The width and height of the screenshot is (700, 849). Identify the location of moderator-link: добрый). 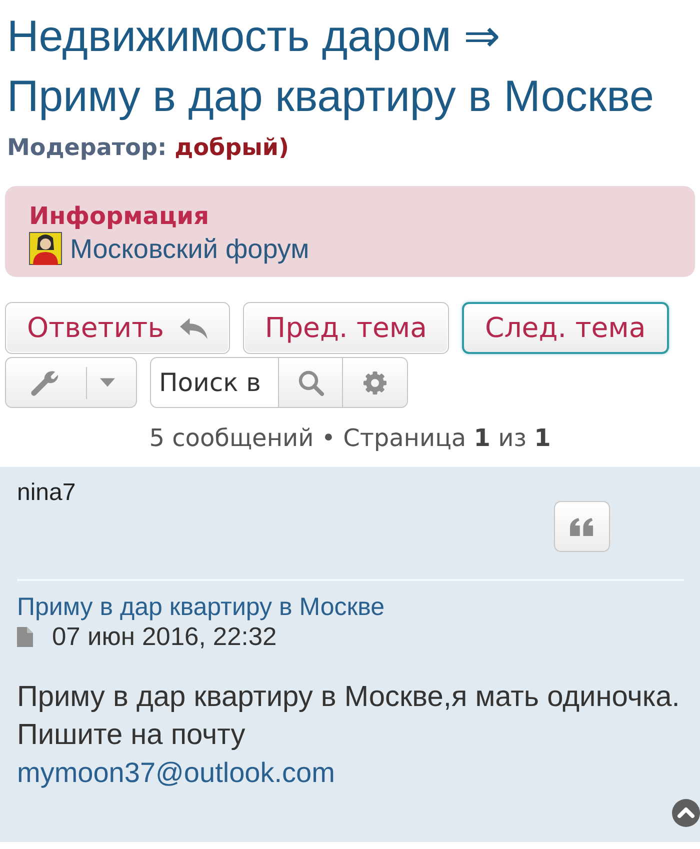
(231, 148).